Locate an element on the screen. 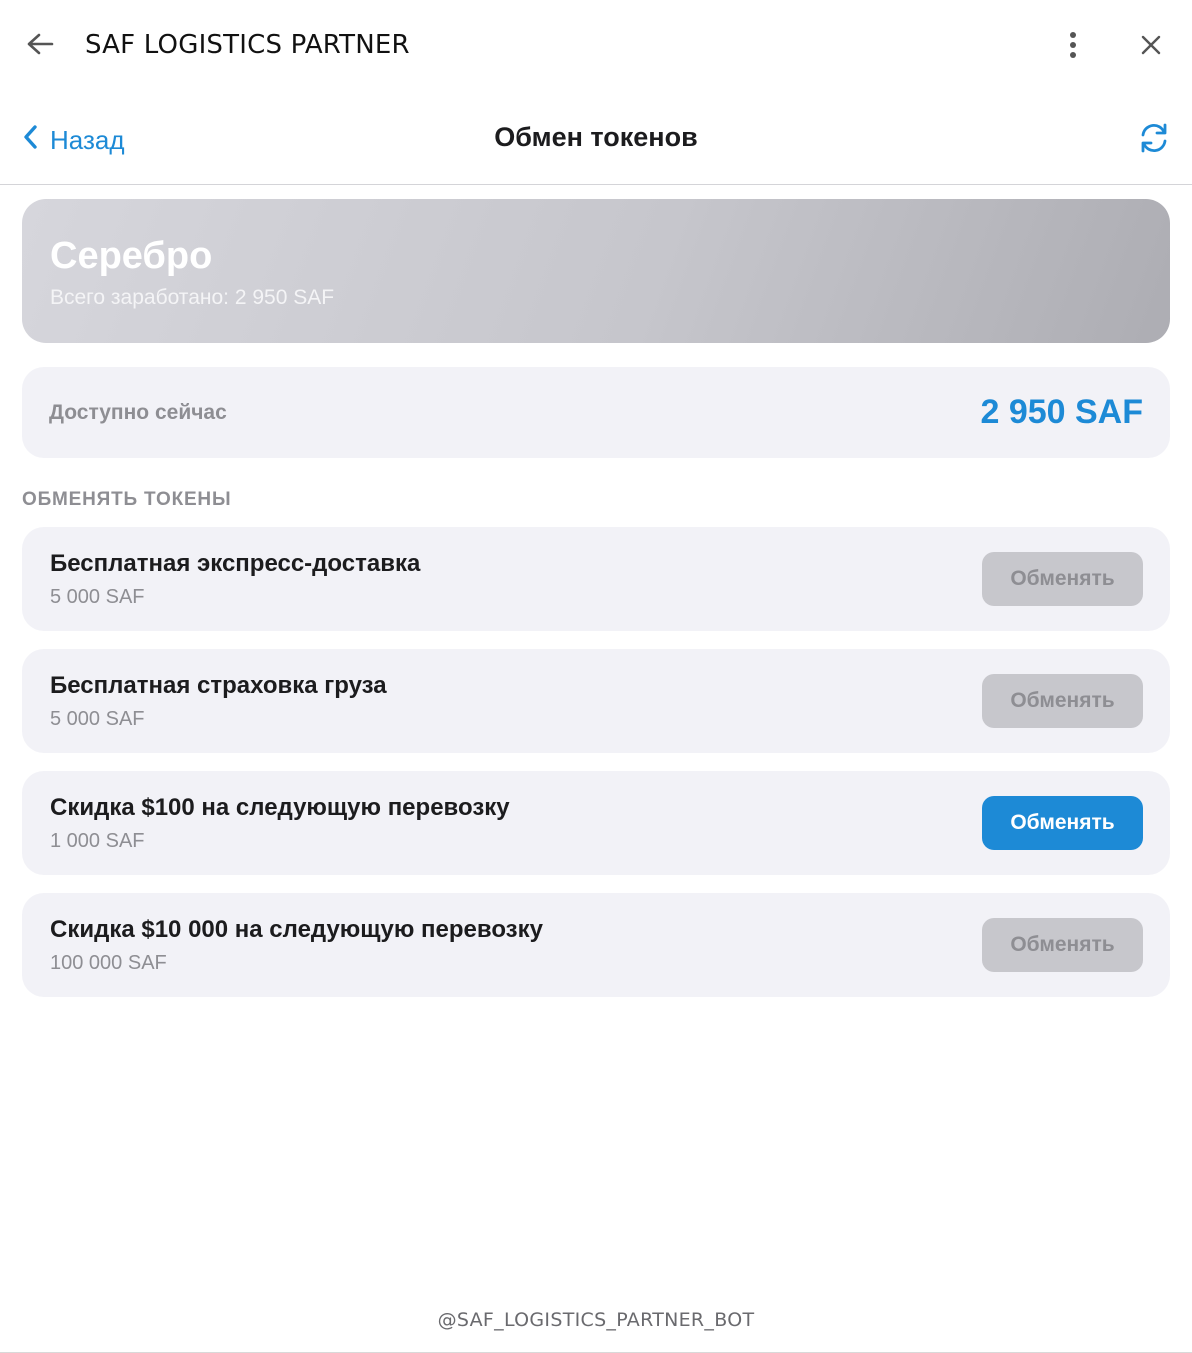 This screenshot has width=1192, height=1353. page-header: Назад Обмен токенов is located at coordinates (596, 138).